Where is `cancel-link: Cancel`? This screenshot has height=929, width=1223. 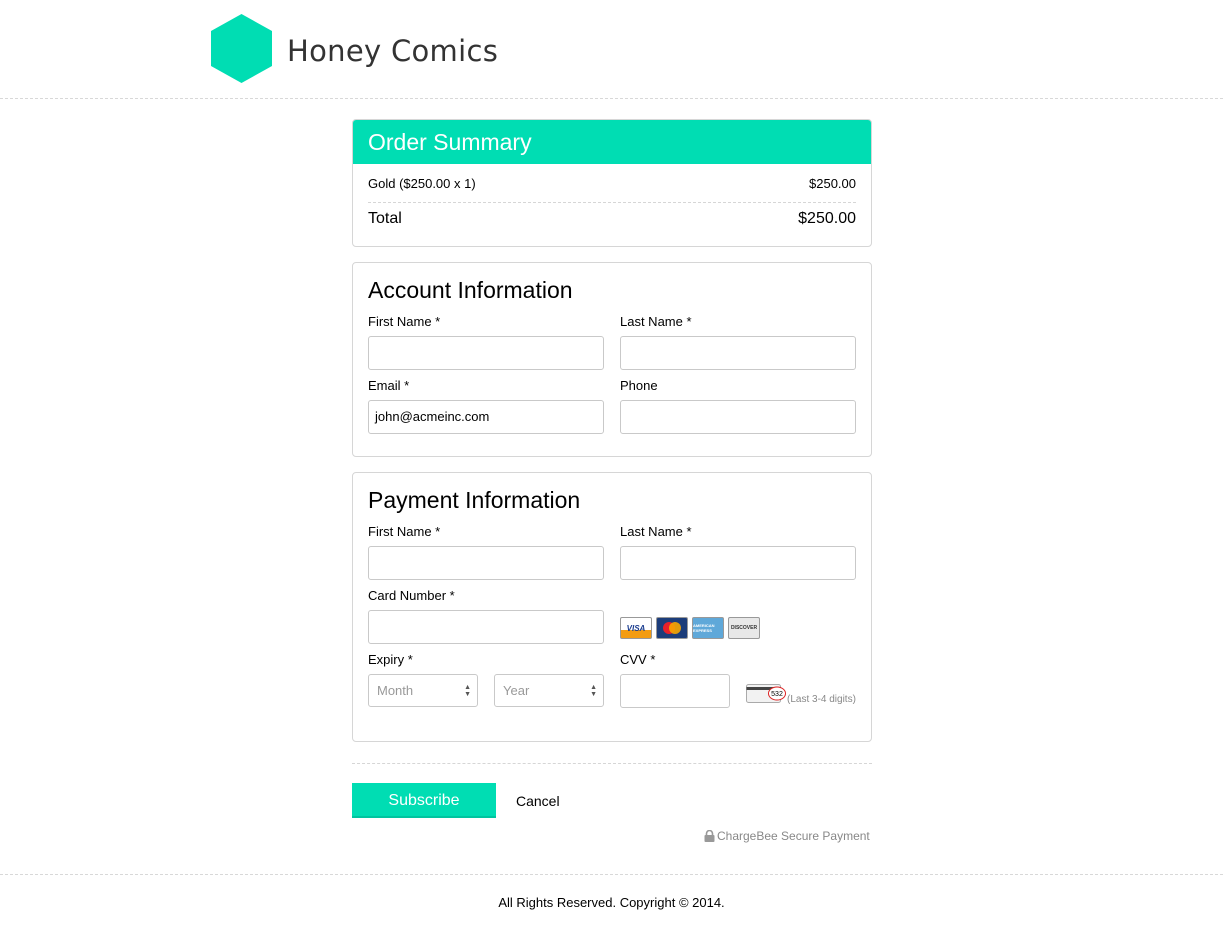 cancel-link: Cancel is located at coordinates (538, 801).